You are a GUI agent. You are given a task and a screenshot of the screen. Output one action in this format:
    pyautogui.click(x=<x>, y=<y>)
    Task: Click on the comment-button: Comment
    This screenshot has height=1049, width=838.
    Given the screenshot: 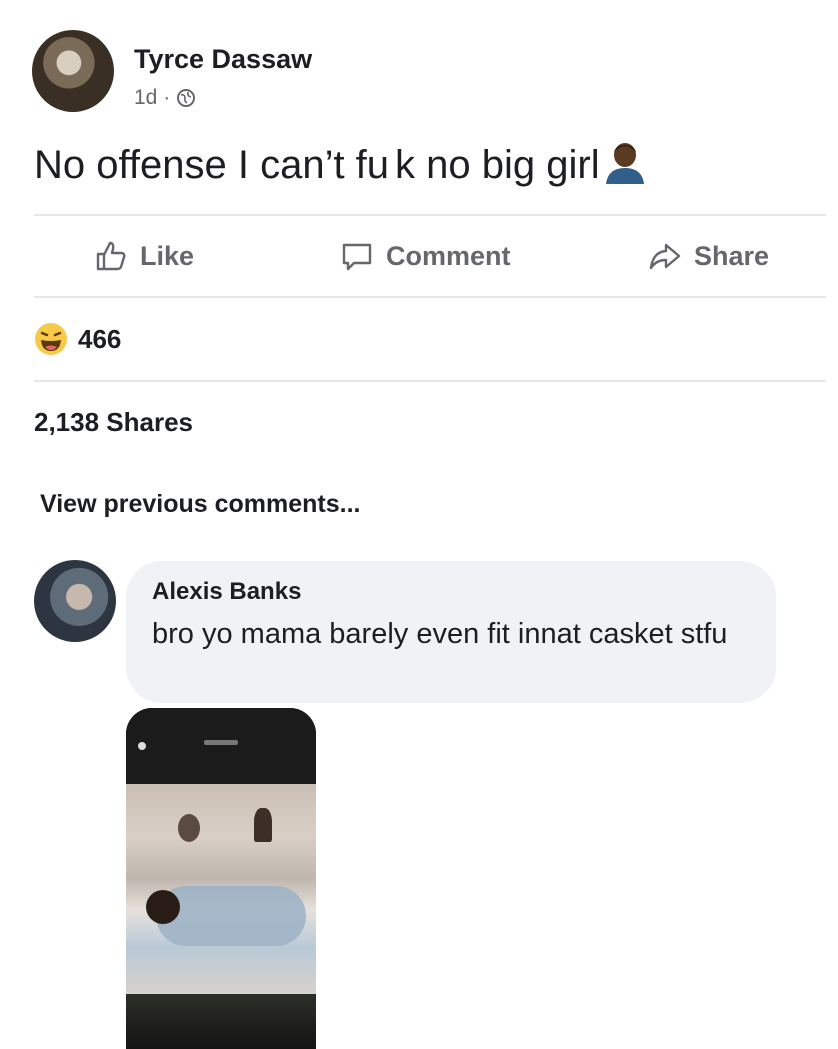 What is the action you would take?
    pyautogui.click(x=425, y=256)
    